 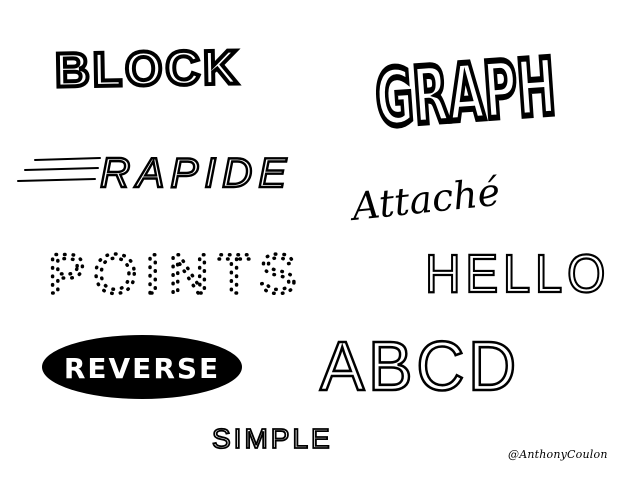 I want to click on reverse-lettering: REVERSE, so click(x=142, y=368).